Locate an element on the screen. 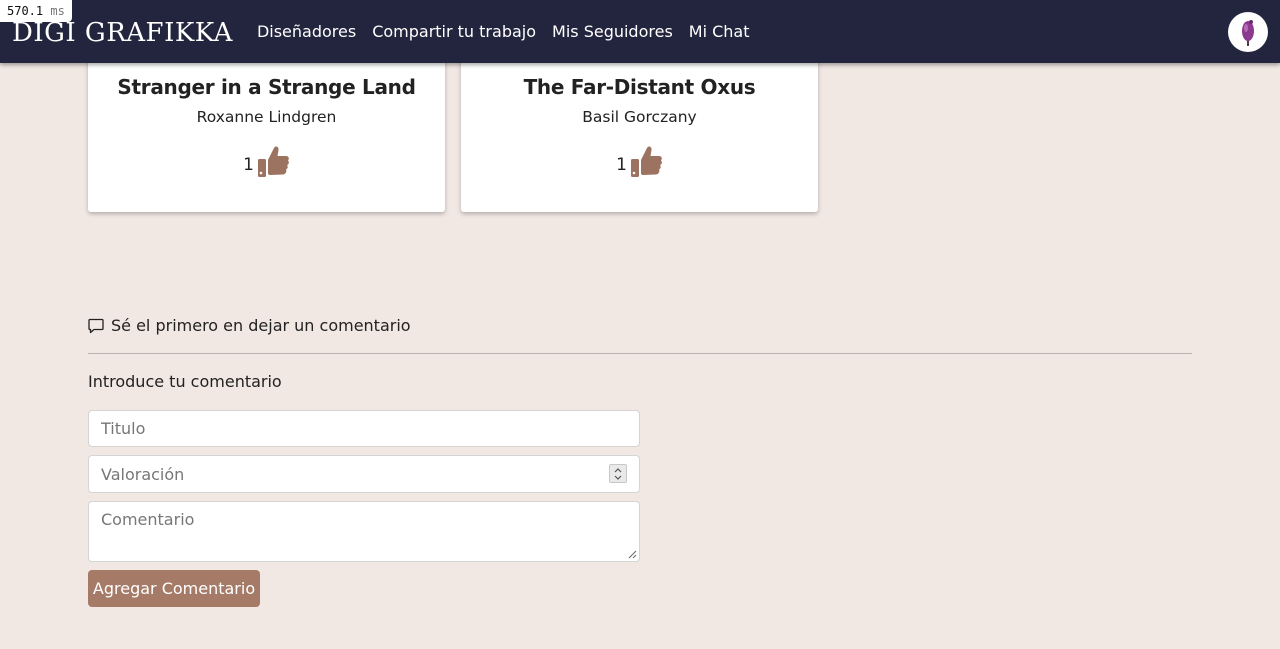 The height and width of the screenshot is (649, 1280). rating-spinner is located at coordinates (618, 473).